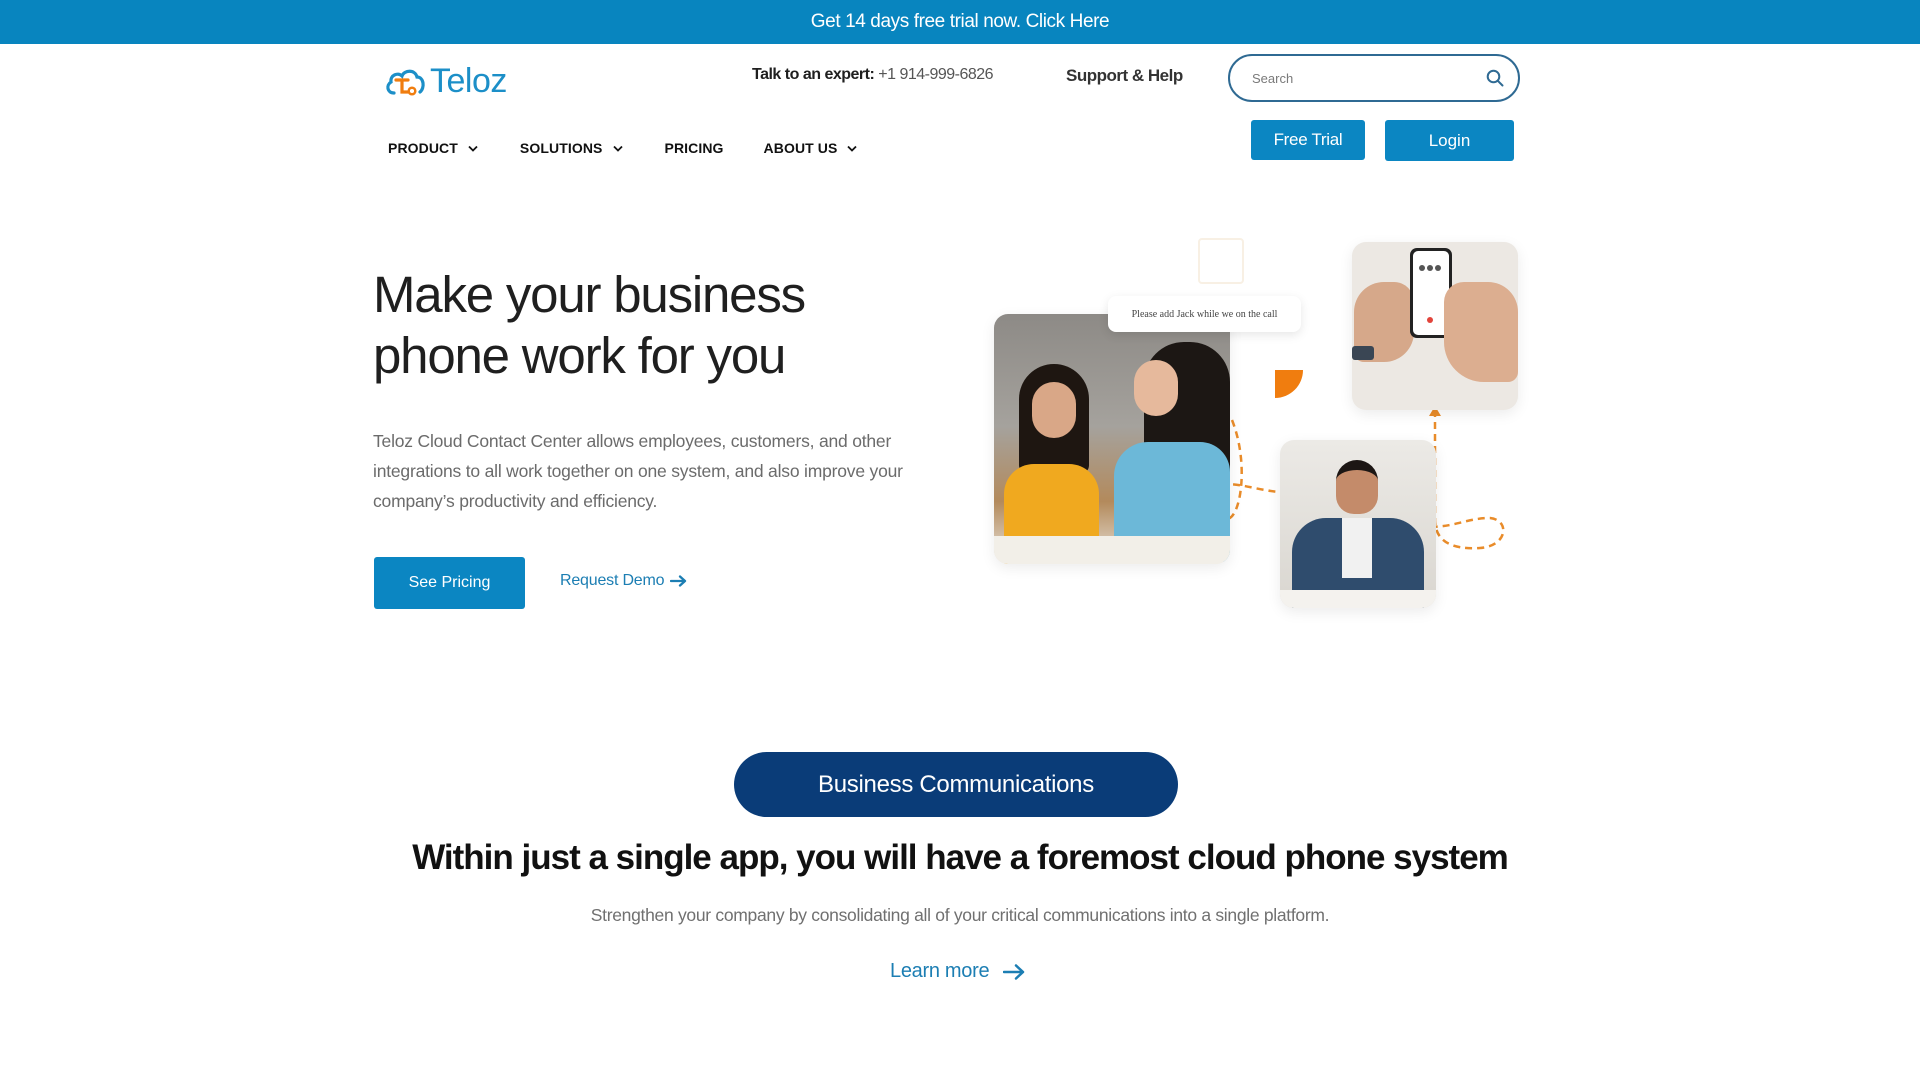 The width and height of the screenshot is (1920, 1080). Describe the element at coordinates (1481, 332) in the screenshot. I see `right-hand` at that location.